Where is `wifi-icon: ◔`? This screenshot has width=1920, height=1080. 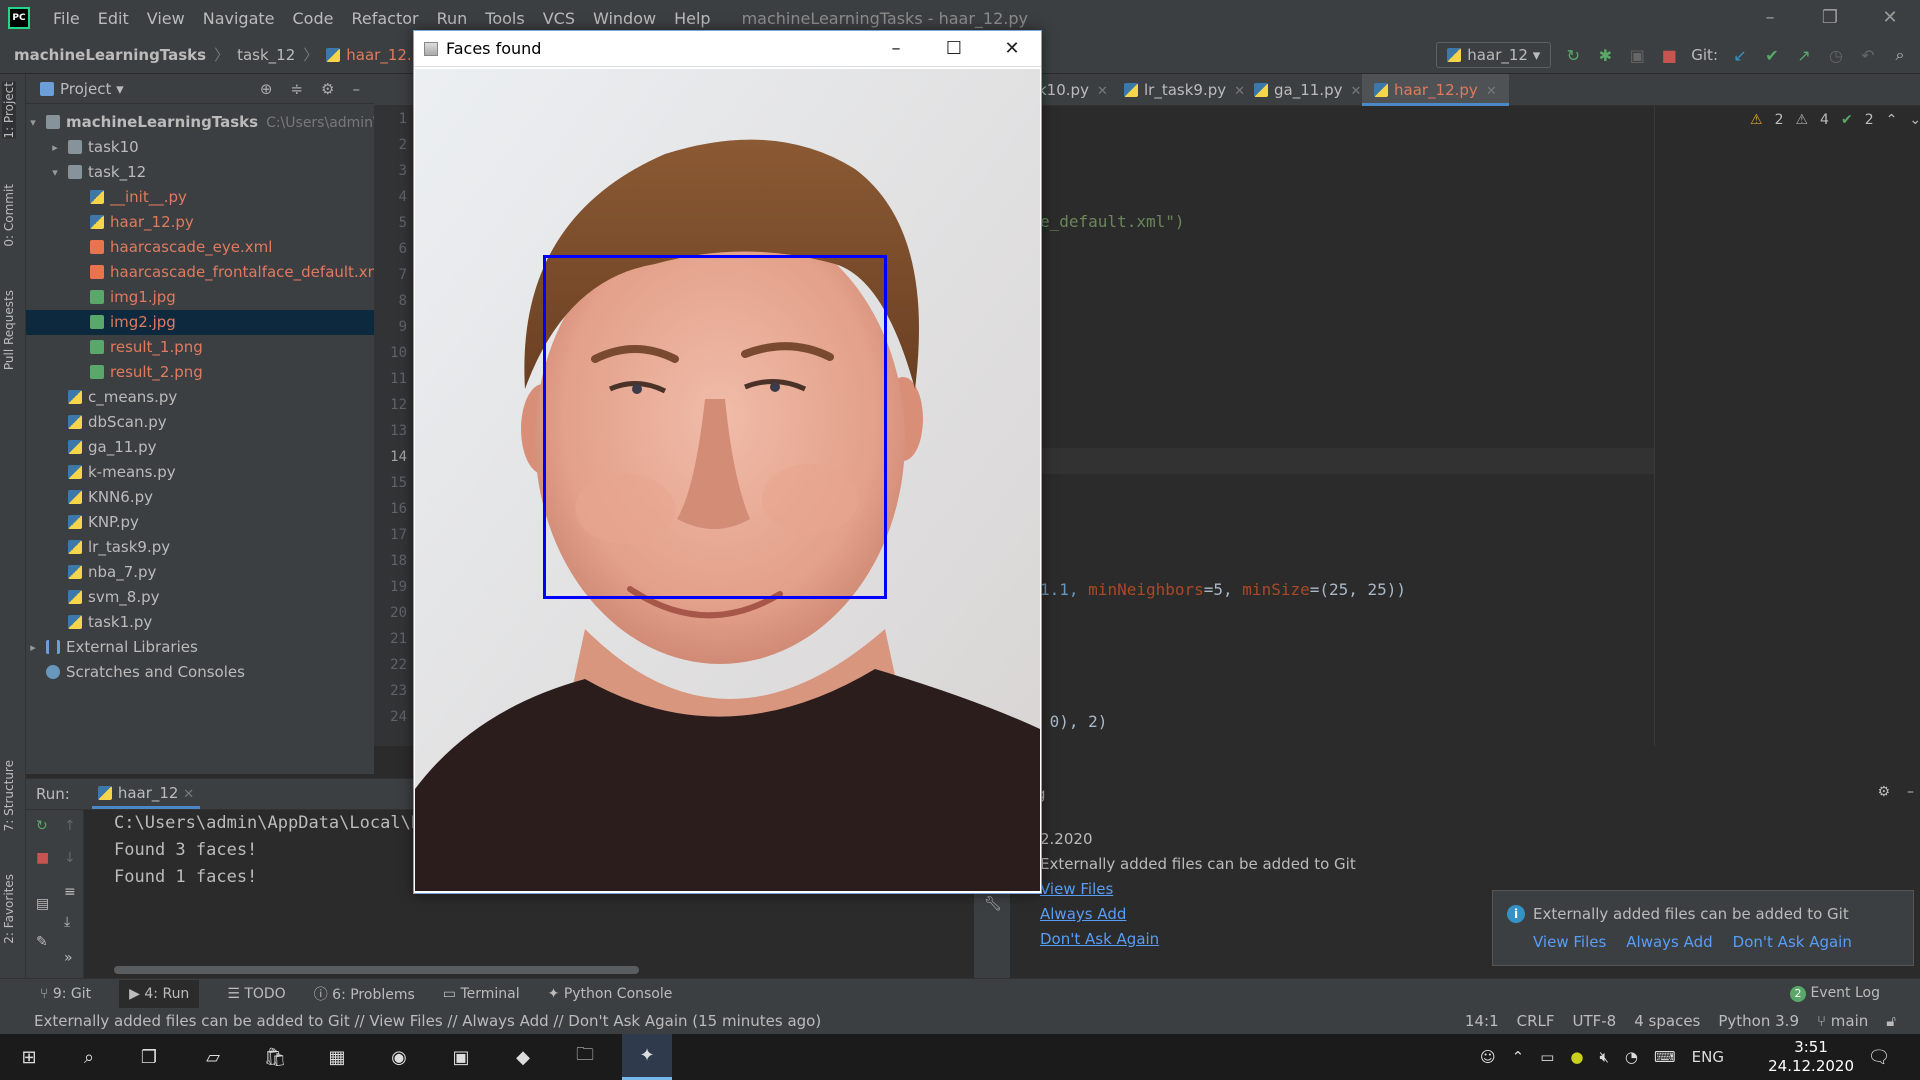 wifi-icon: ◔ is located at coordinates (1631, 1057).